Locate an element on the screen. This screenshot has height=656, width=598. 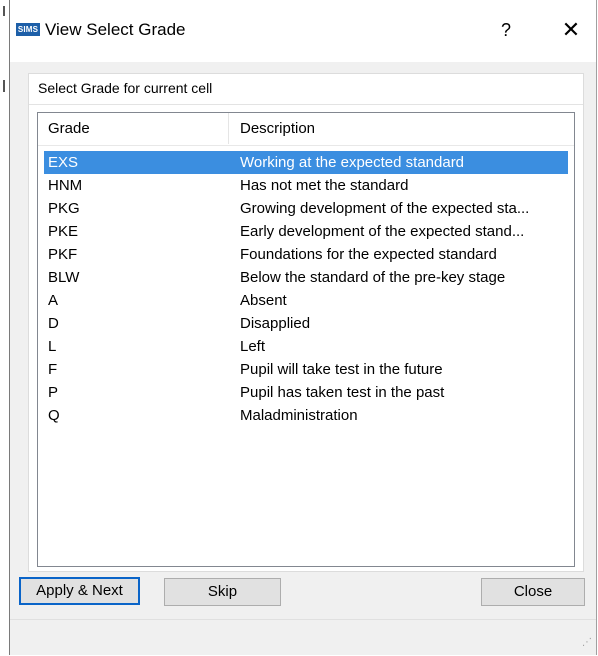
grade-row: P Pupil has taken test in the past is located at coordinates (306, 392).